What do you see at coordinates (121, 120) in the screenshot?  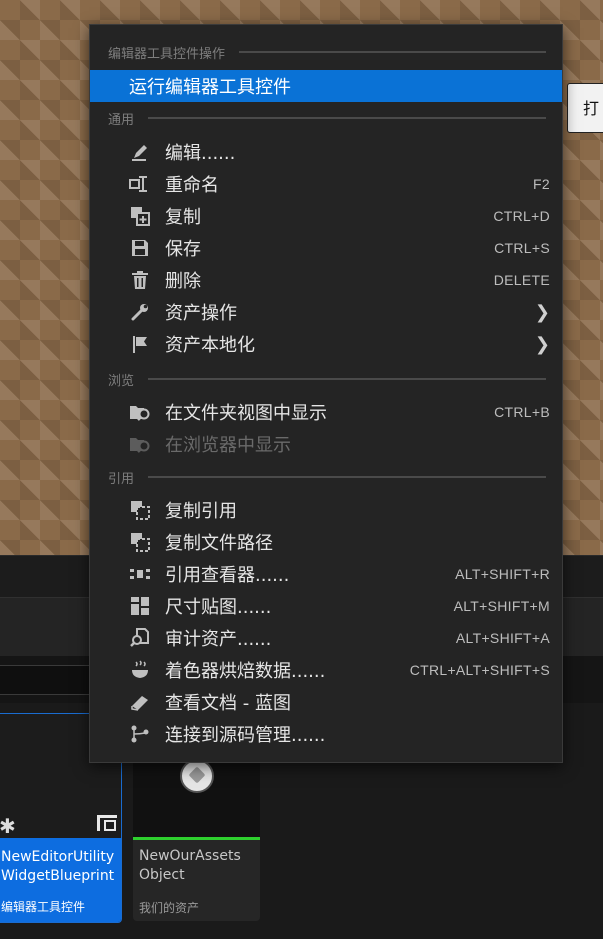 I see `section-label: 通用` at bounding box center [121, 120].